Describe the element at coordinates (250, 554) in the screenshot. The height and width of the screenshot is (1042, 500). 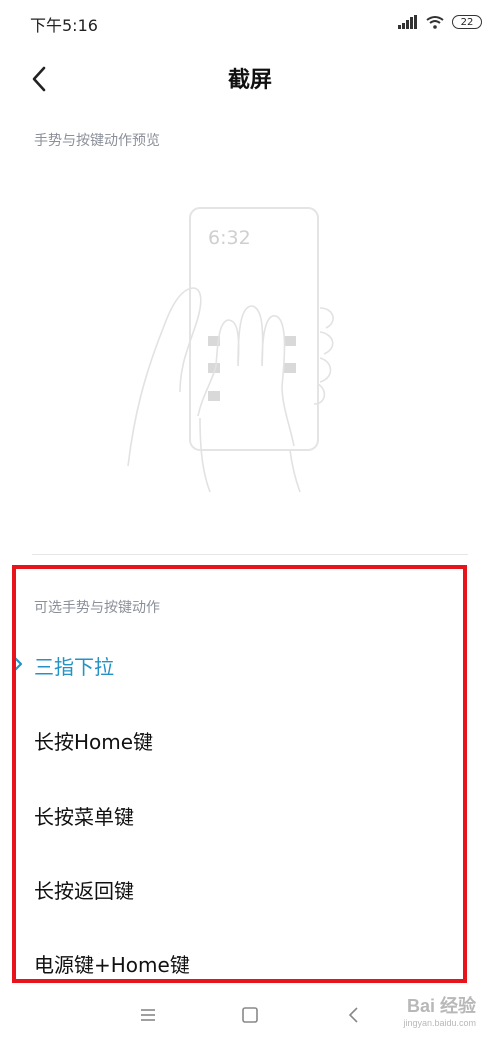
I see `section-divider` at that location.